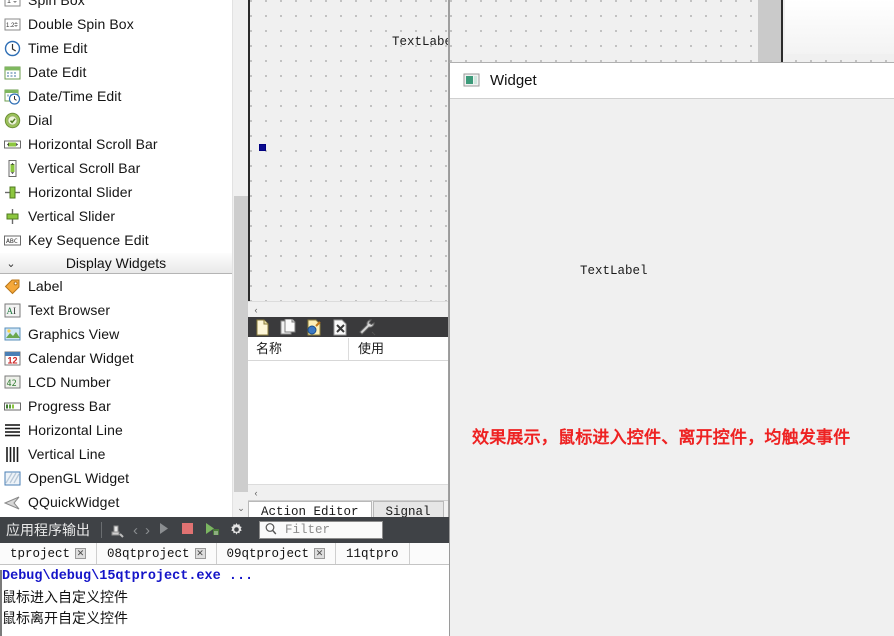 The width and height of the screenshot is (894, 636). Describe the element at coordinates (116, 430) in the screenshot. I see `widget-item-disp-6: Horizontal Line` at that location.